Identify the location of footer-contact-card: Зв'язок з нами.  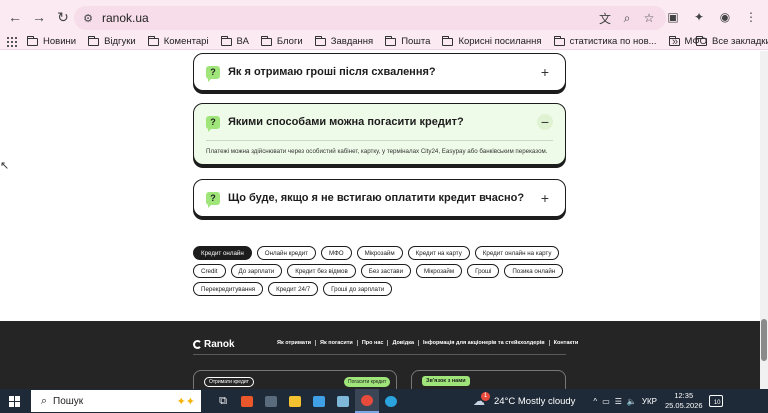
(488, 379).